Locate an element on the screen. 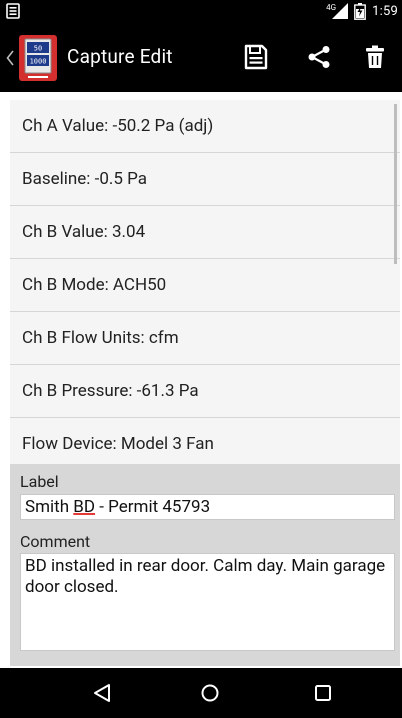 This screenshot has width=402, height=718. list-item: Ch B Pressure: -61.3 Pa is located at coordinates (205, 391).